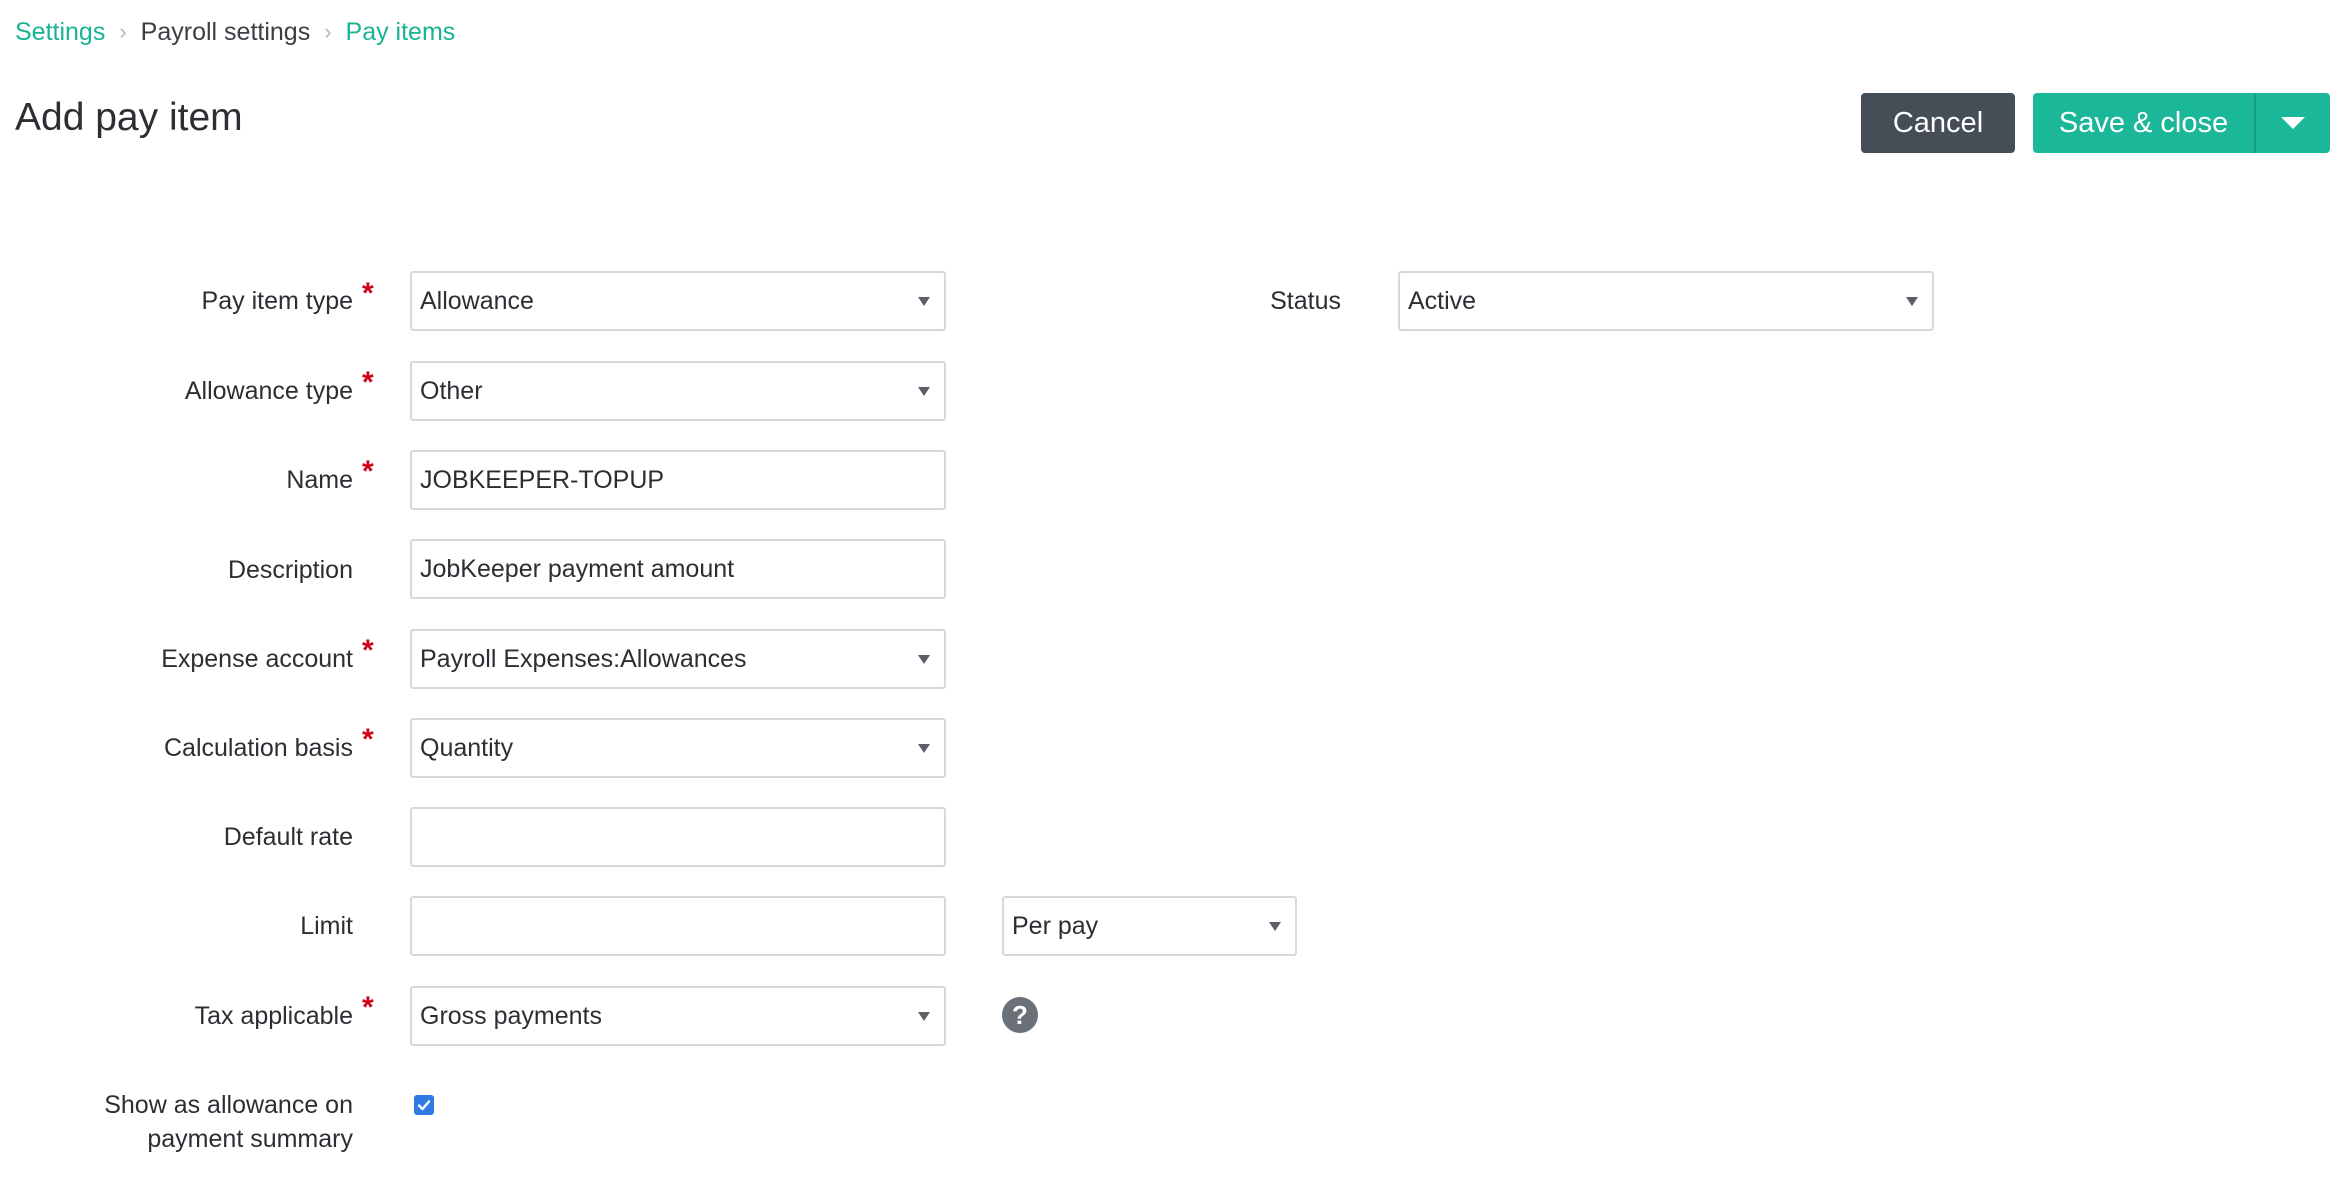 The image size is (2346, 1184). What do you see at coordinates (258, 748) in the screenshot?
I see `calculation-basis-label: Calculation basis` at bounding box center [258, 748].